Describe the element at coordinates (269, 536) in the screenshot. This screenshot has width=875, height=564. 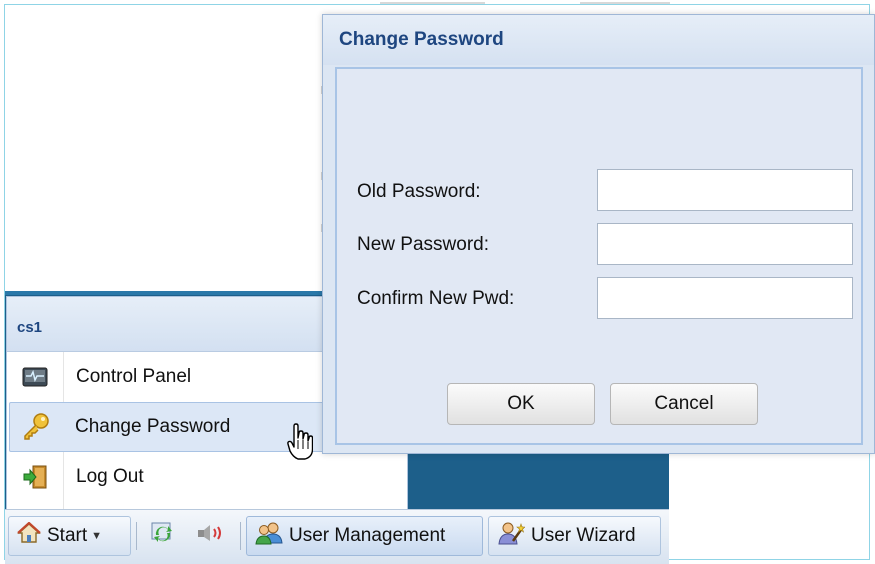
I see `users-icon` at that location.